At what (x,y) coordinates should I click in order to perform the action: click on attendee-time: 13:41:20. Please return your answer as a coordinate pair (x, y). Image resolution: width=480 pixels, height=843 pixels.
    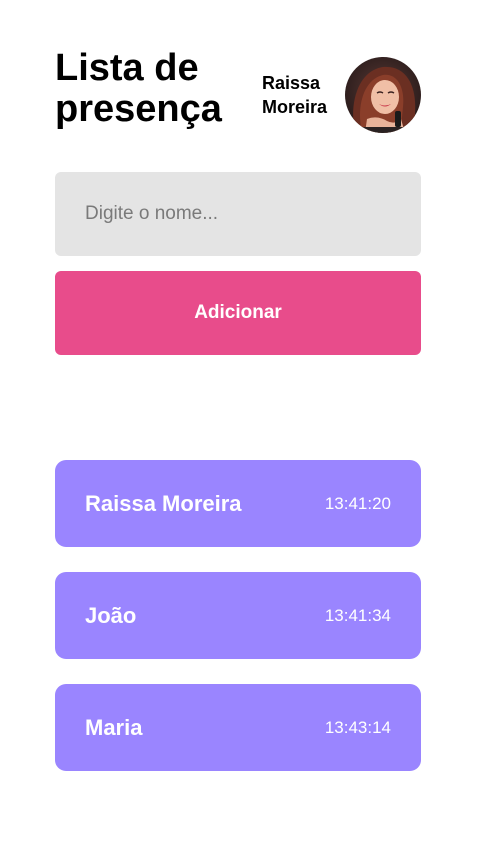
    Looking at the image, I should click on (357, 503).